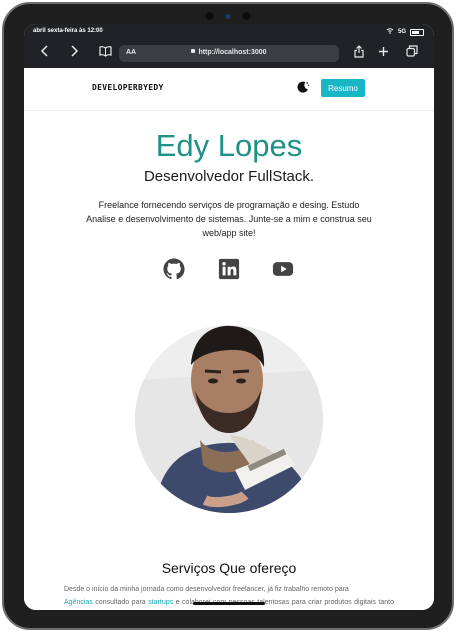  What do you see at coordinates (359, 52) in the screenshot?
I see `share-icon` at bounding box center [359, 52].